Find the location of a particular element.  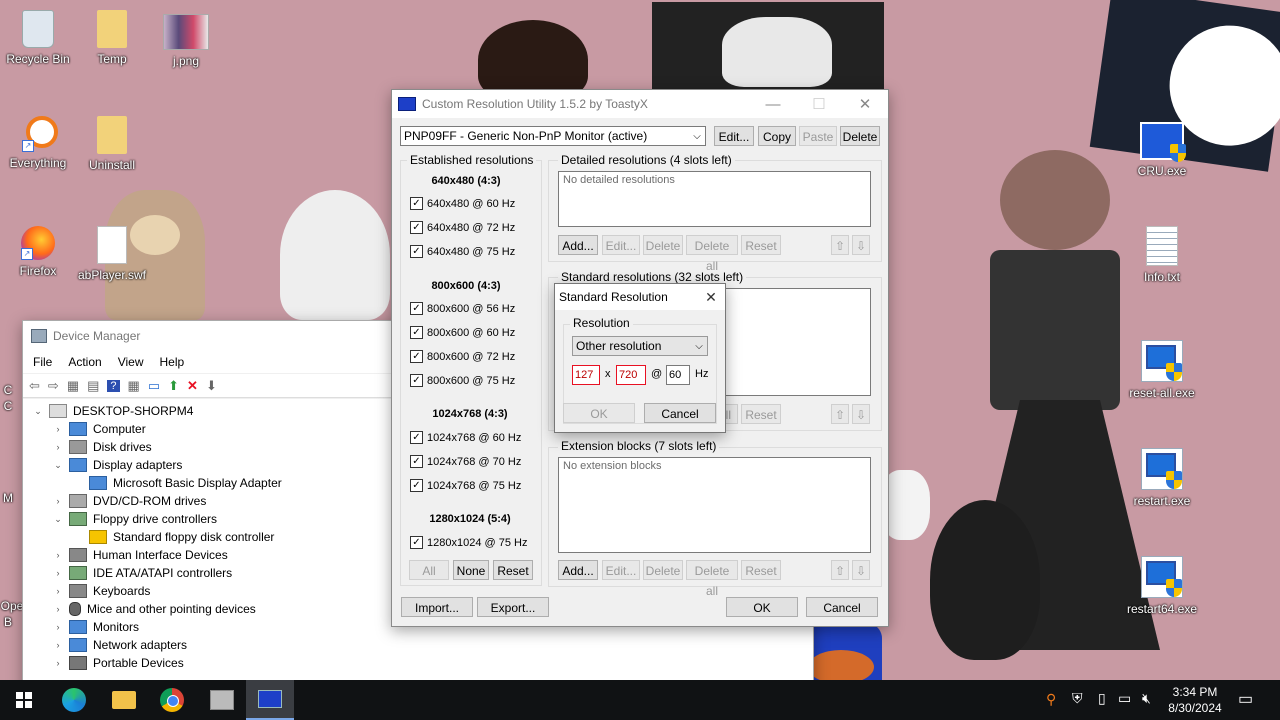

established-reset-button: Reset is located at coordinates (513, 570).